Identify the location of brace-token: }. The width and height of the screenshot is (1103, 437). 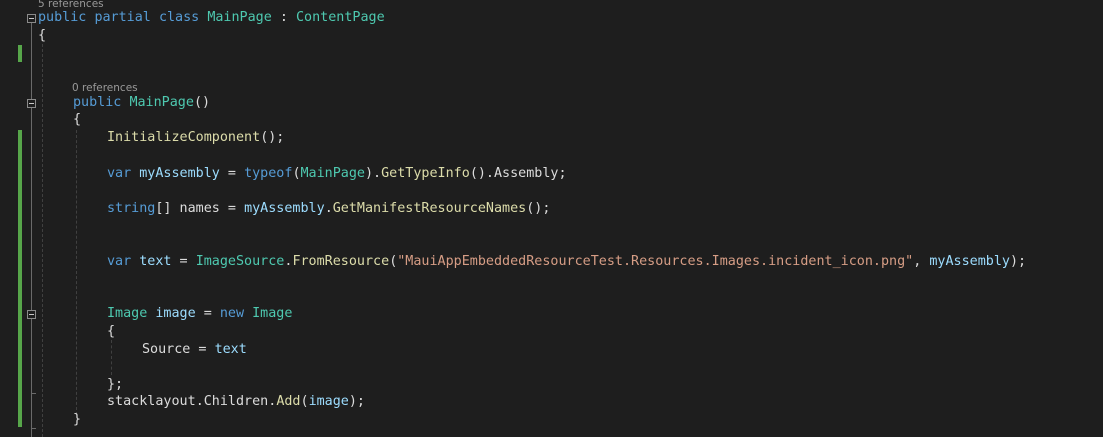
(77, 419).